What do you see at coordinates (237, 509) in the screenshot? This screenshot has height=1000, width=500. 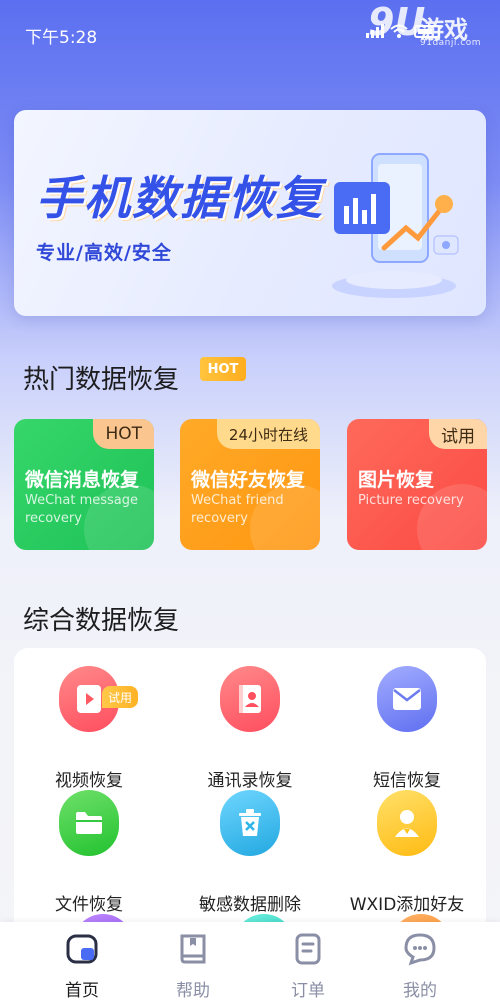 I see `card-description: WeChat friend recovery` at bounding box center [237, 509].